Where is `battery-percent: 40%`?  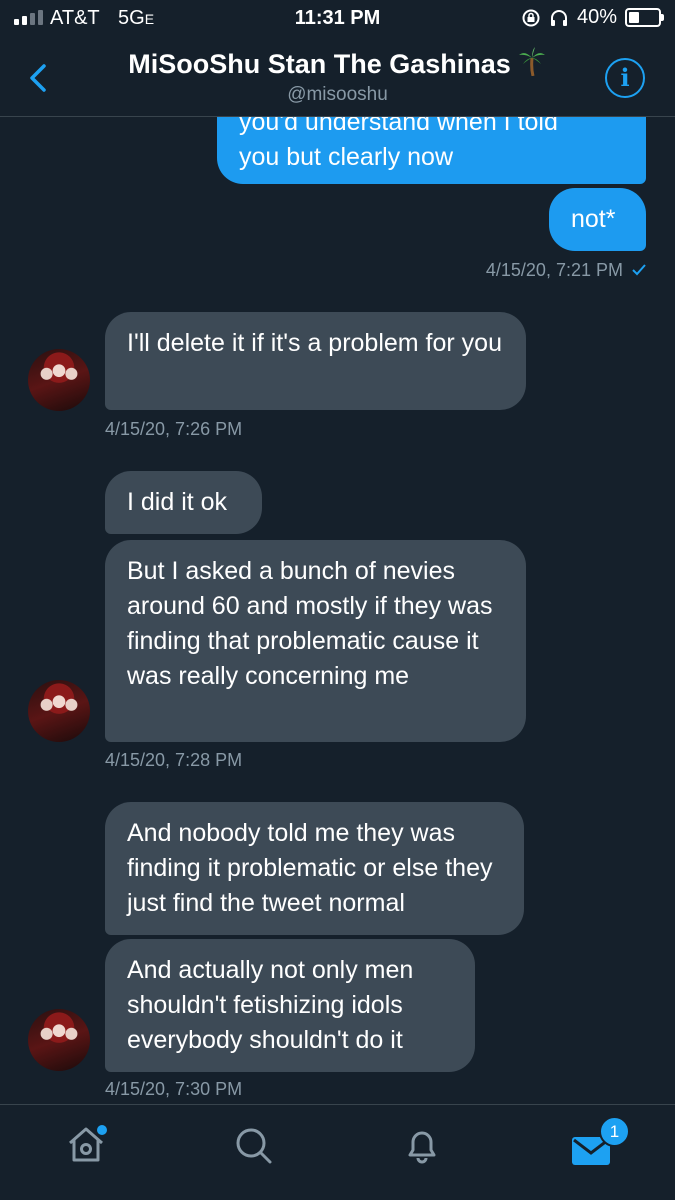 battery-percent: 40% is located at coordinates (596, 17).